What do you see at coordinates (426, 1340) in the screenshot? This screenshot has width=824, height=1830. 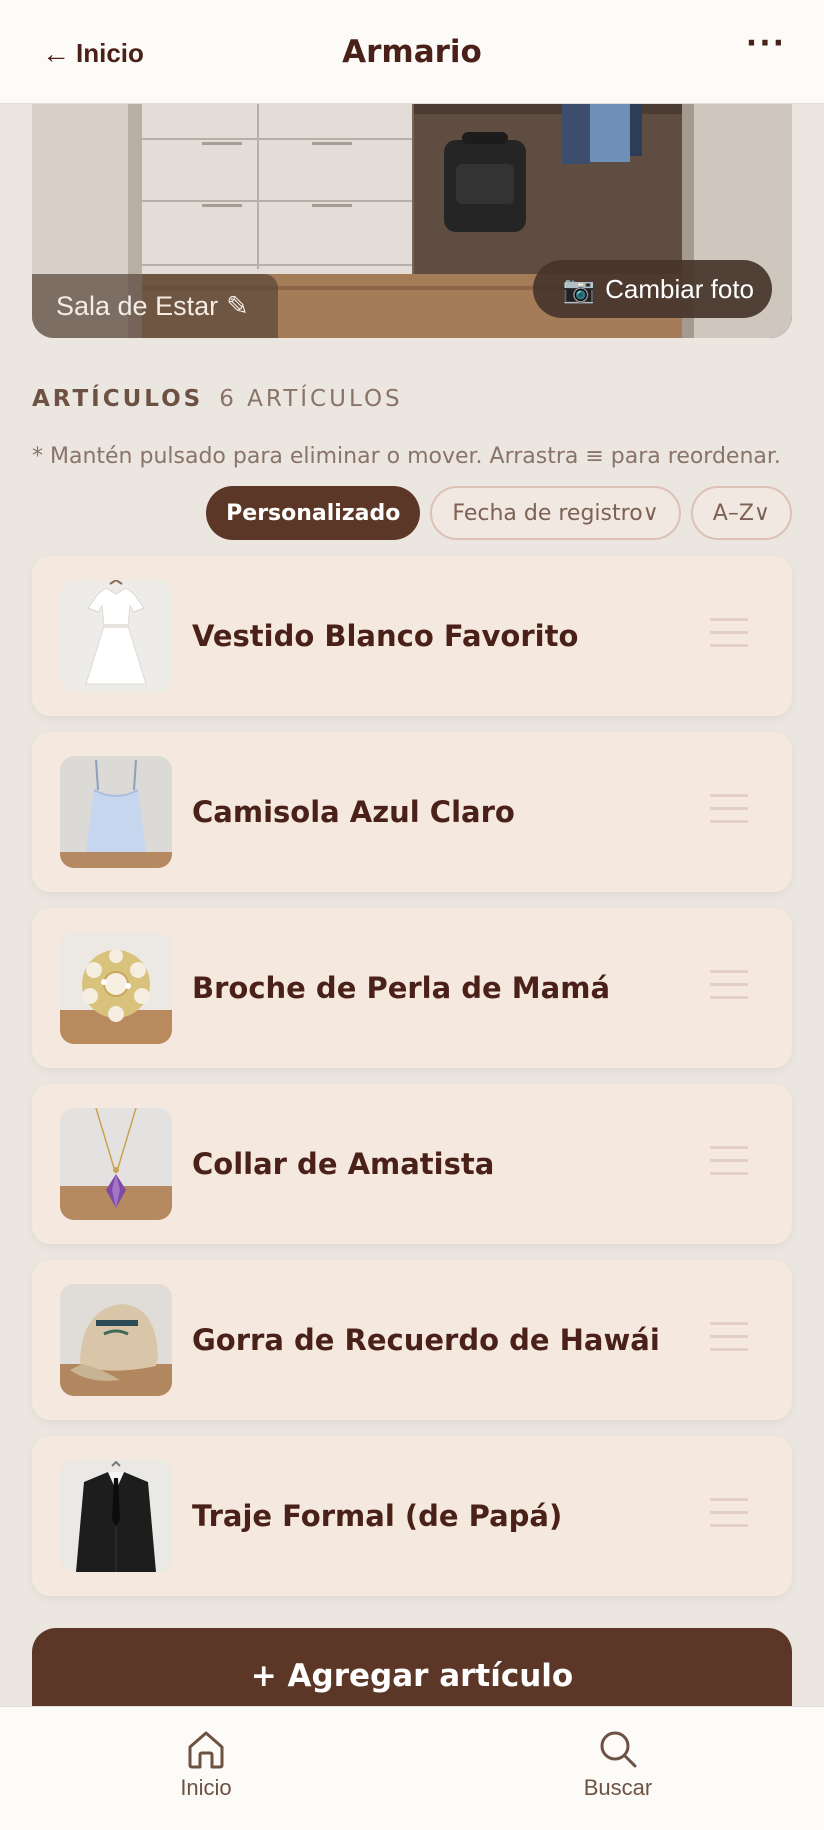 I see `item-name: Gorra de Recuerdo de Hawái` at bounding box center [426, 1340].